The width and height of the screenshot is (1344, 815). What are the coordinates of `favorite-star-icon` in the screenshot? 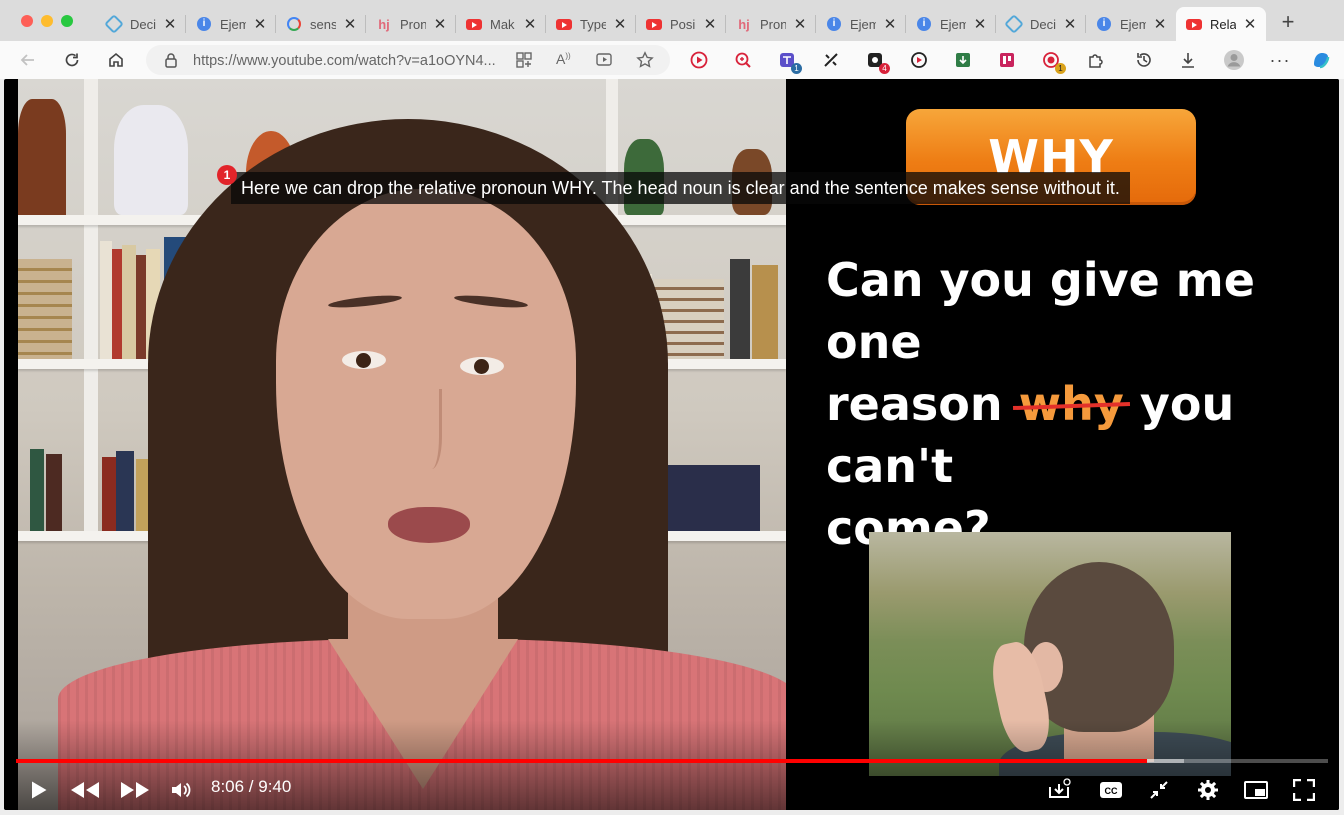 It's located at (645, 62).